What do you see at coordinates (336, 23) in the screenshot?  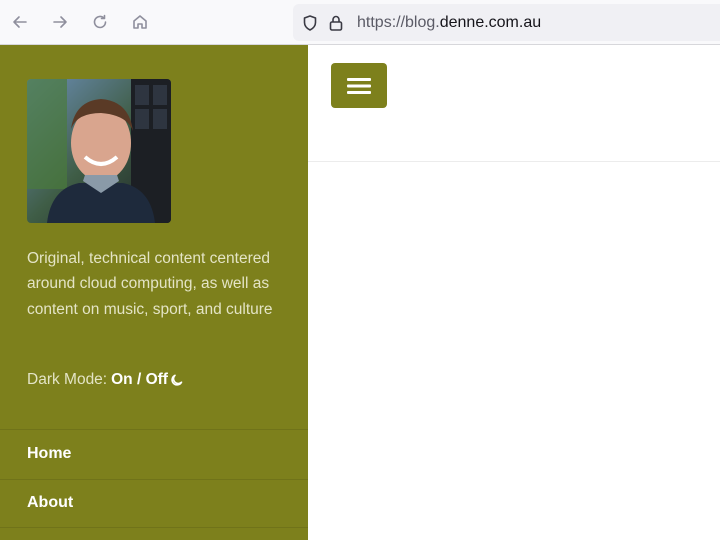 I see `lock-icon` at bounding box center [336, 23].